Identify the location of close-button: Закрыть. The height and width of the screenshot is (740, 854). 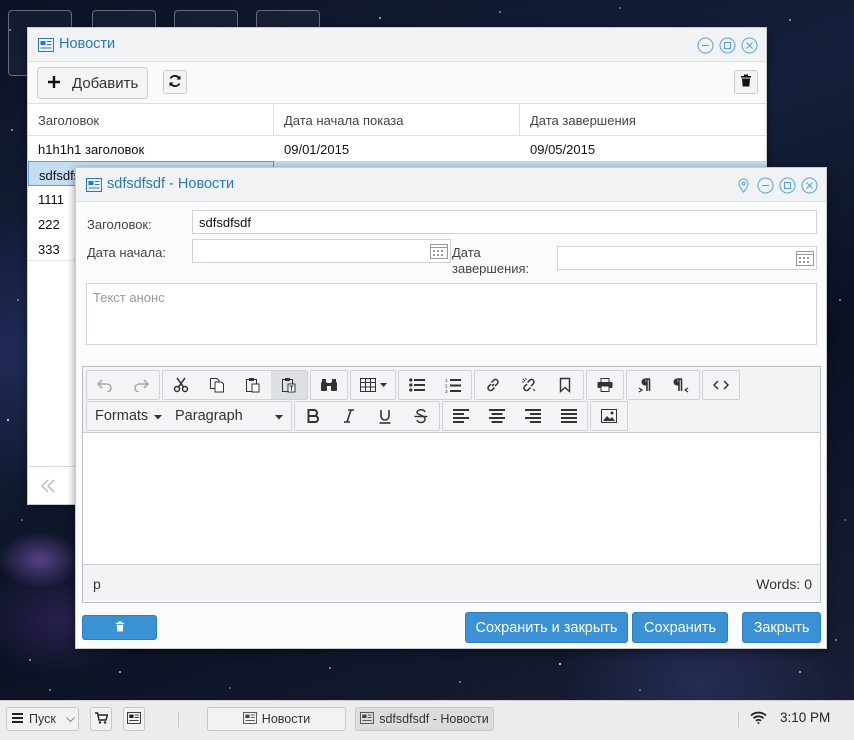
(781, 627).